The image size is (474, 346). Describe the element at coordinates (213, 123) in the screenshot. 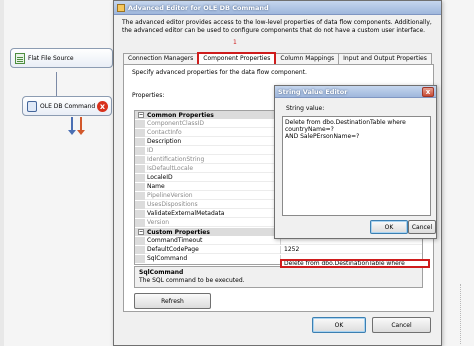

I see `property-name: ComponentClassID` at that location.